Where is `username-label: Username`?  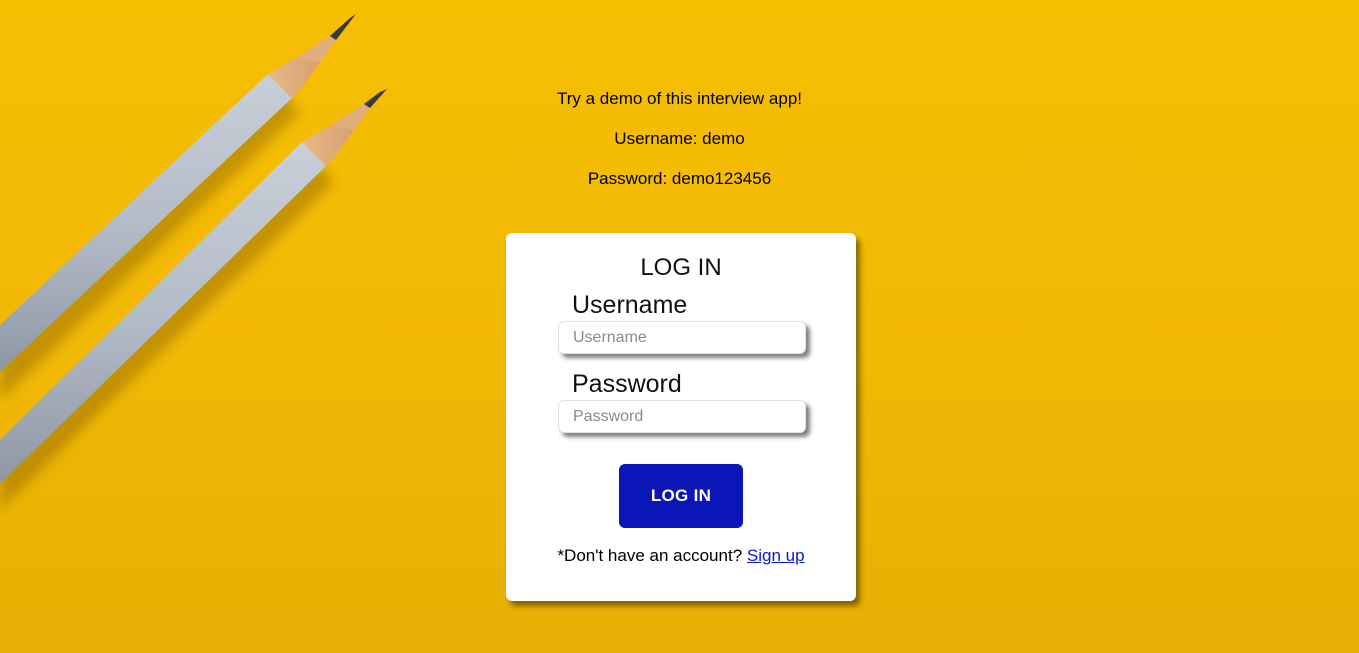
username-label: Username is located at coordinates (630, 305).